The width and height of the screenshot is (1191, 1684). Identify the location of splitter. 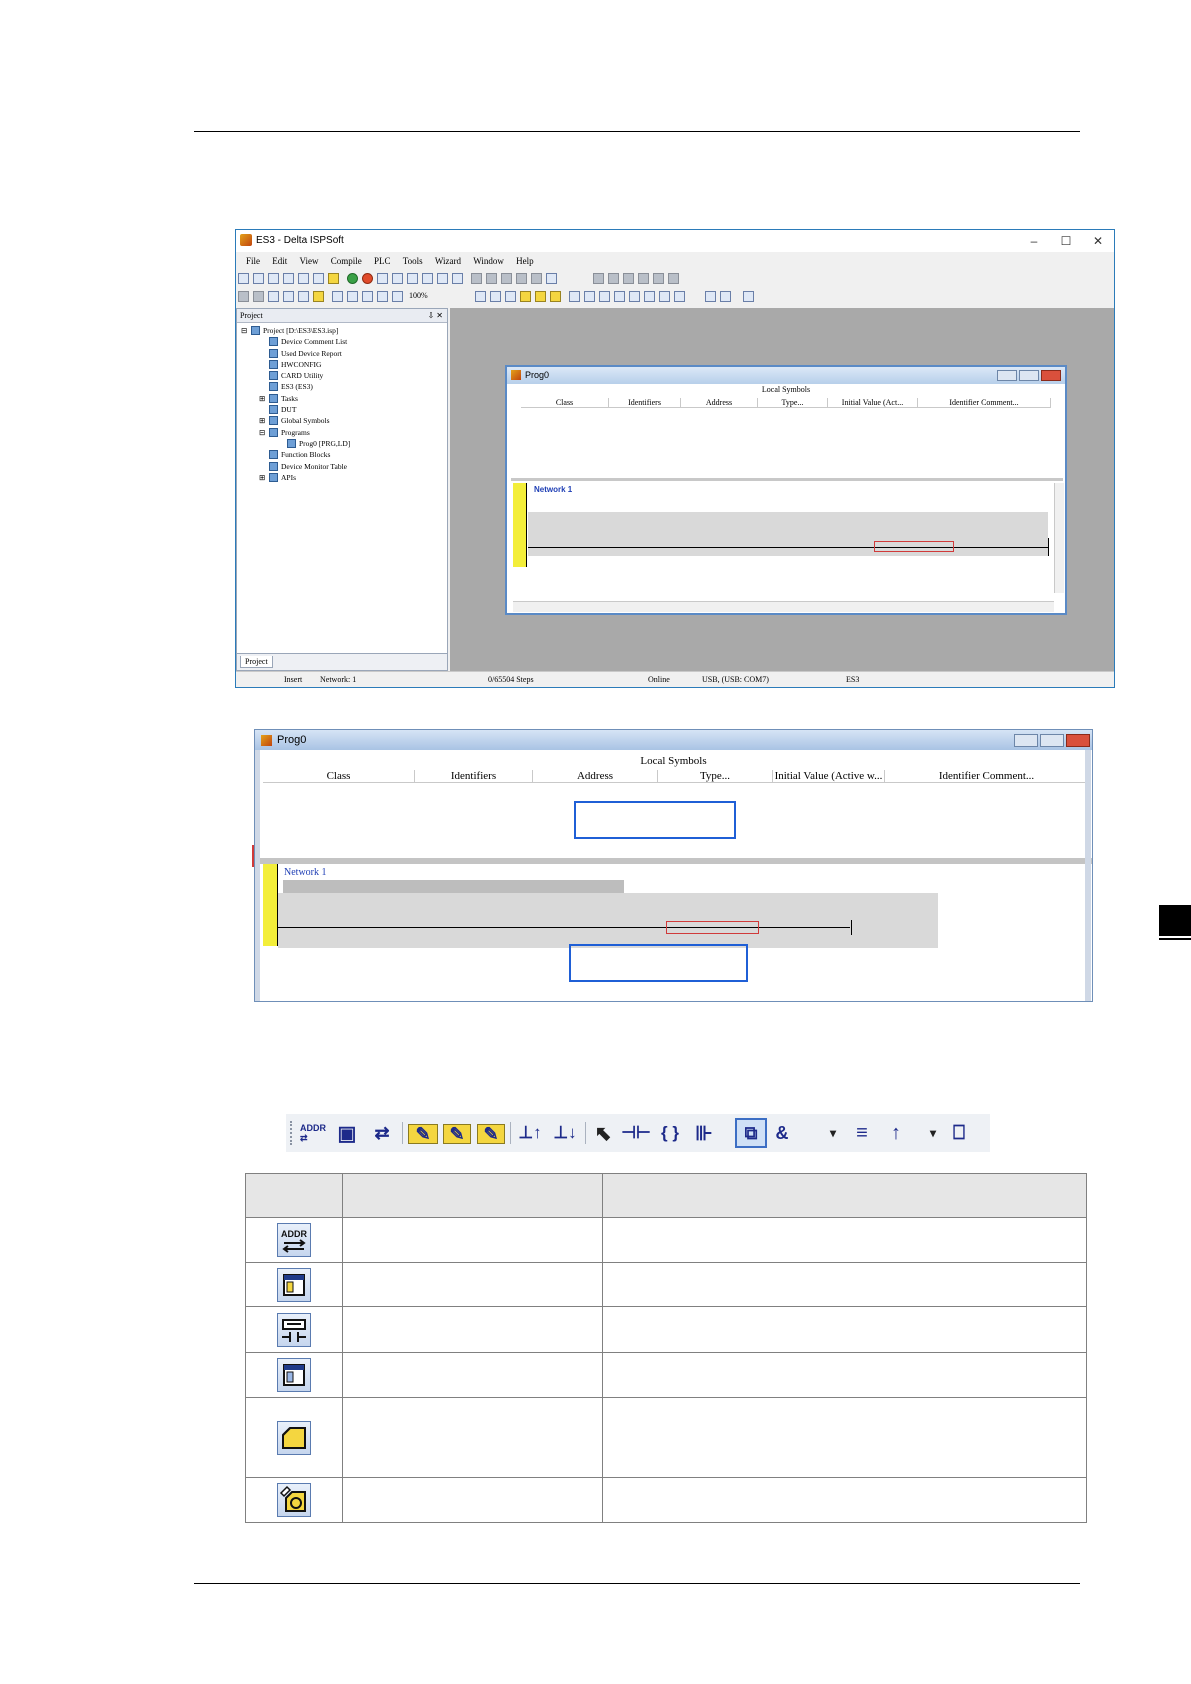
(673, 861).